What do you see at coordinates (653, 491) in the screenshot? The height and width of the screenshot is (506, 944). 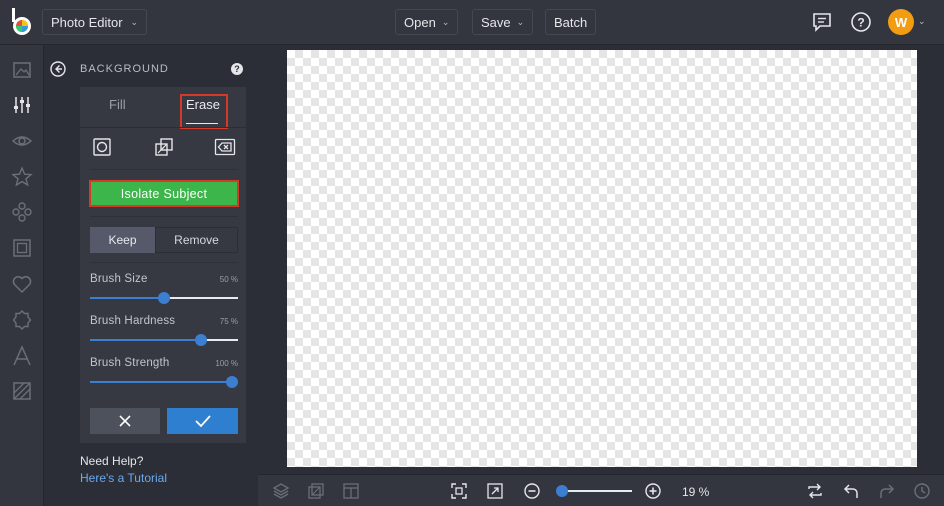 I see `zoom-in-icon` at bounding box center [653, 491].